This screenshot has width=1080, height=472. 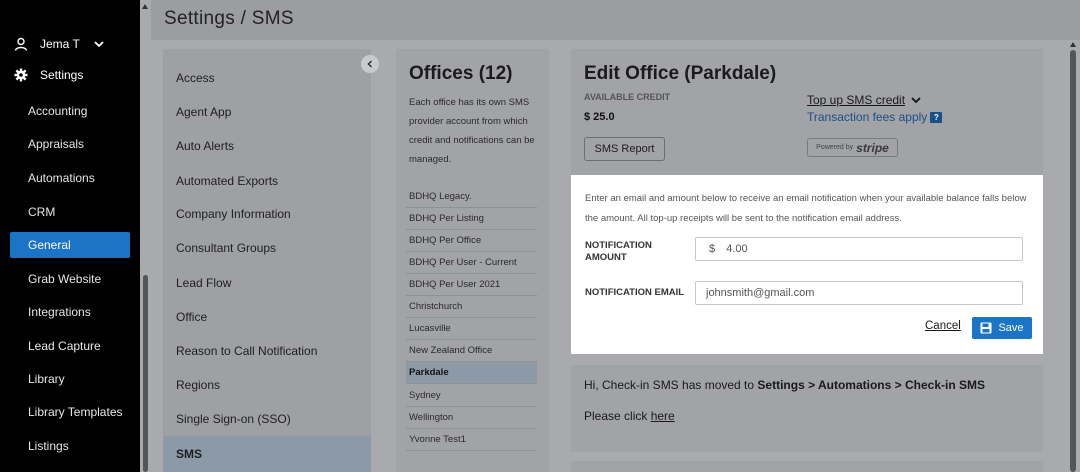 What do you see at coordinates (205, 146) in the screenshot?
I see `settings-menu-auto-alerts: Auto Alerts` at bounding box center [205, 146].